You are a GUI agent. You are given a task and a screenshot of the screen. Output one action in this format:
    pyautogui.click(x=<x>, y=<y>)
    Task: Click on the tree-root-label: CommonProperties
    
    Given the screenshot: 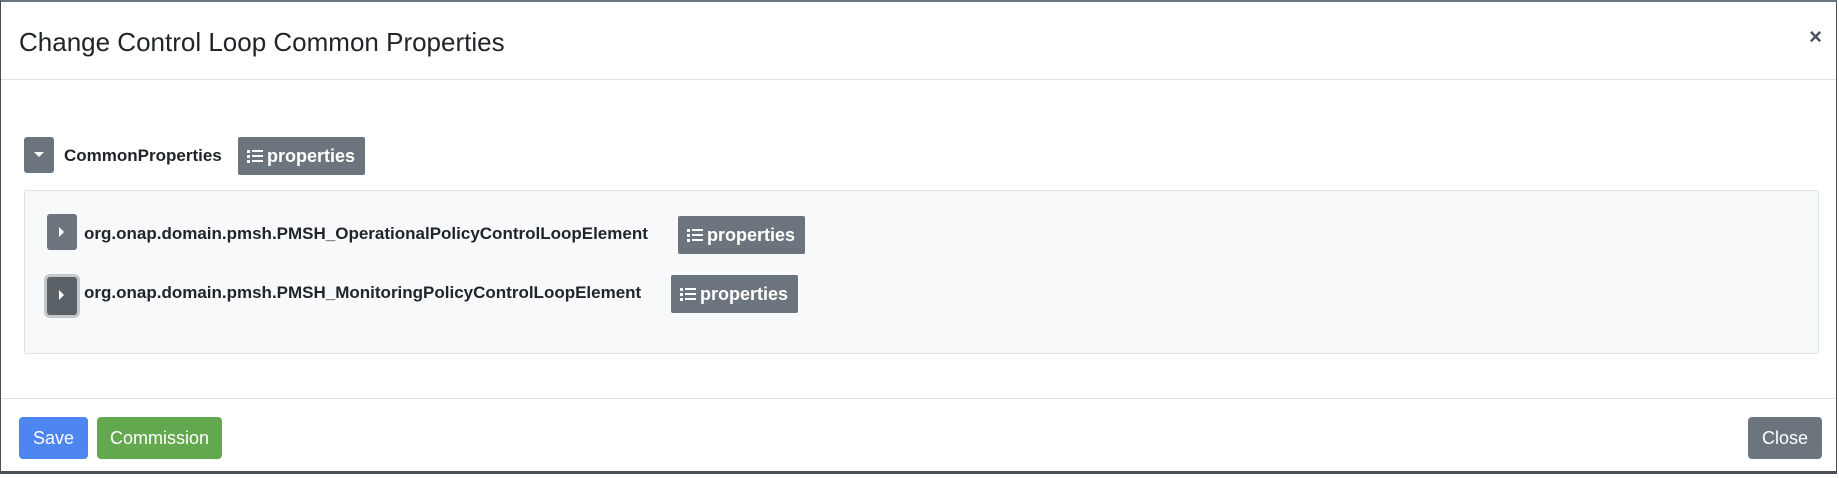 What is the action you would take?
    pyautogui.click(x=143, y=155)
    